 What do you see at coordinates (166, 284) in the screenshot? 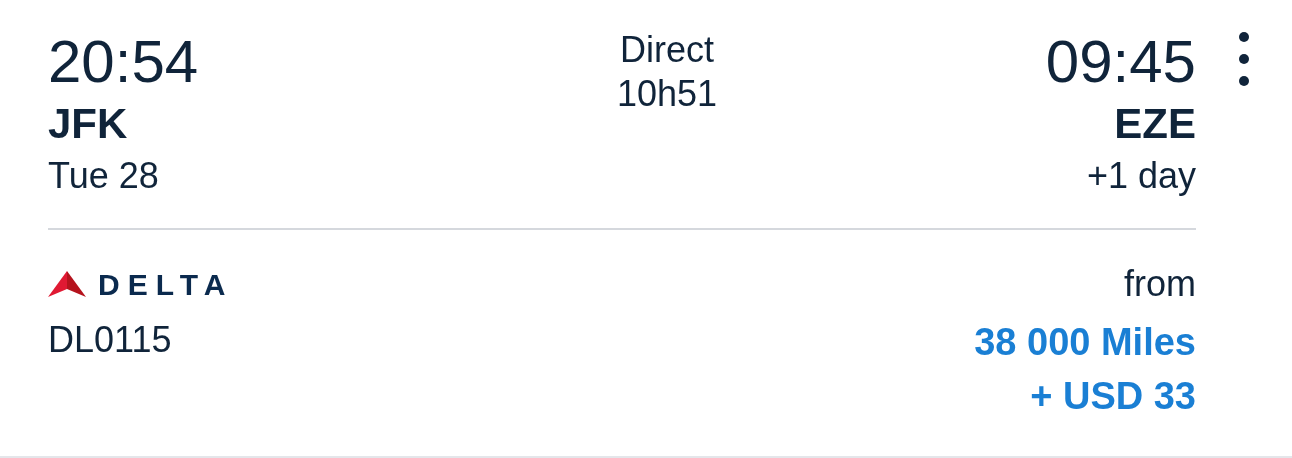
I see `airline-name: DELTA` at bounding box center [166, 284].